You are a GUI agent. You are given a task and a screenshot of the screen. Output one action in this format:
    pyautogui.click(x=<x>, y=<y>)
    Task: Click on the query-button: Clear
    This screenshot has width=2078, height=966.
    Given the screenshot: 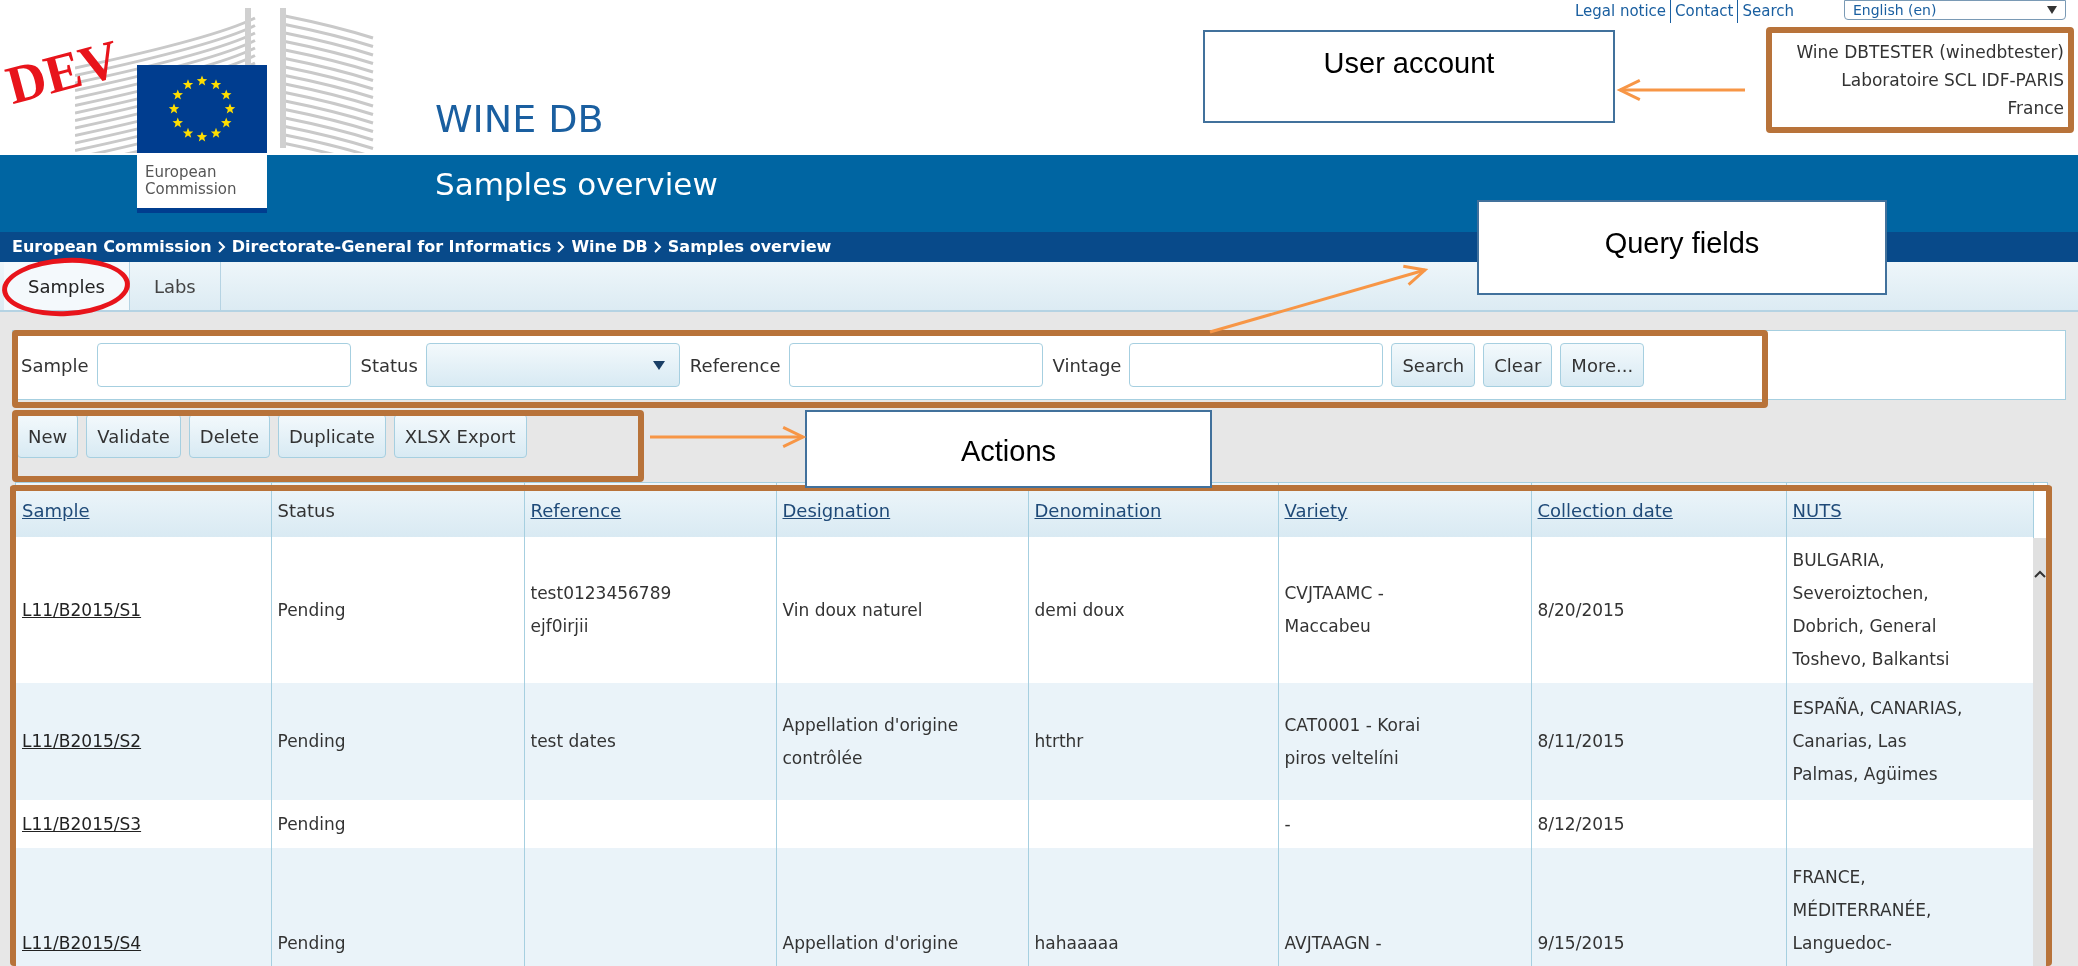 What is the action you would take?
    pyautogui.click(x=1518, y=365)
    